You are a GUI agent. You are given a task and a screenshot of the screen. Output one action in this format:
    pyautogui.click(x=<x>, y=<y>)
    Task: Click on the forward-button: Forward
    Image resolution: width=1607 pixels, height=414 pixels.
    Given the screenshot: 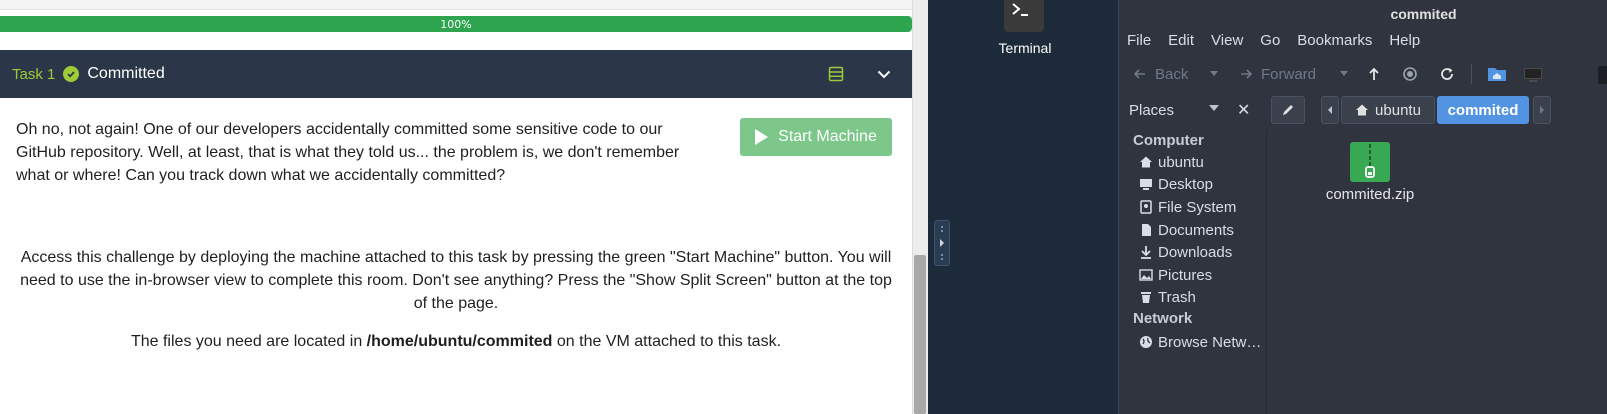 What is the action you would take?
    pyautogui.click(x=1277, y=74)
    